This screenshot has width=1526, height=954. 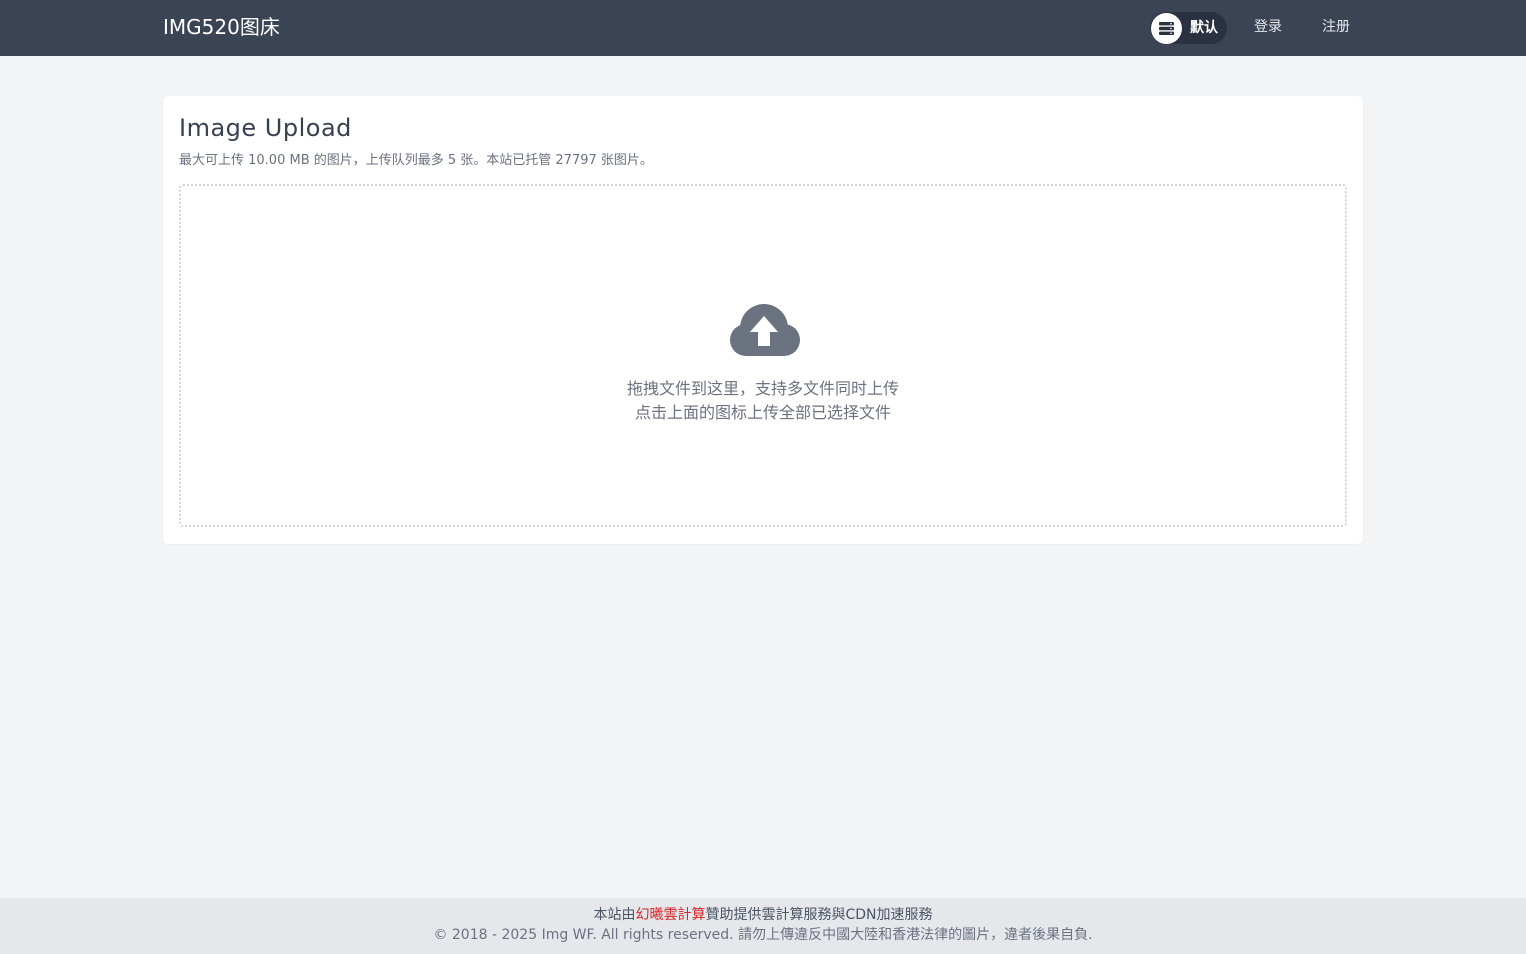 What do you see at coordinates (764, 332) in the screenshot?
I see `cloud-upload-icon` at bounding box center [764, 332].